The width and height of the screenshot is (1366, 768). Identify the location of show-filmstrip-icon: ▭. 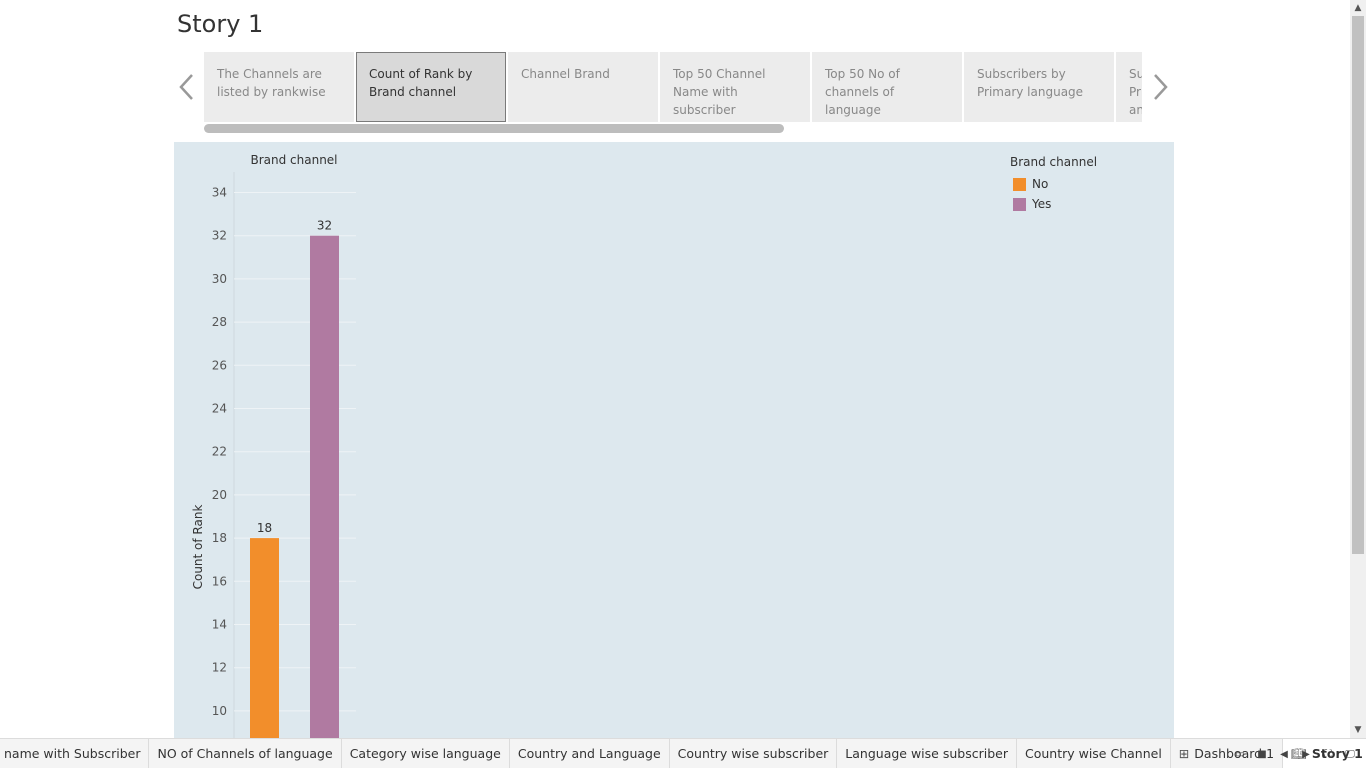
(1240, 754).